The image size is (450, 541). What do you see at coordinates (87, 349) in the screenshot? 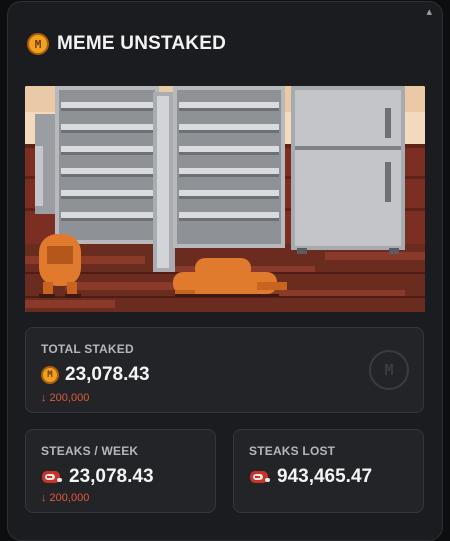
I see `total-staked-label: TOTAL STAKED` at bounding box center [87, 349].